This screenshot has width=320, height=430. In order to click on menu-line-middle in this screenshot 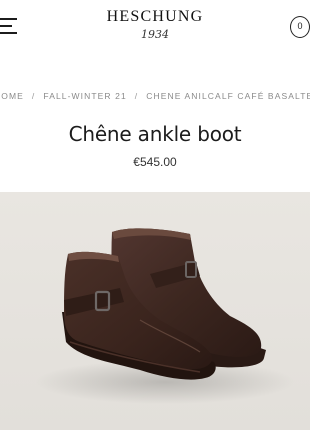, I will do `click(6, 26)`.